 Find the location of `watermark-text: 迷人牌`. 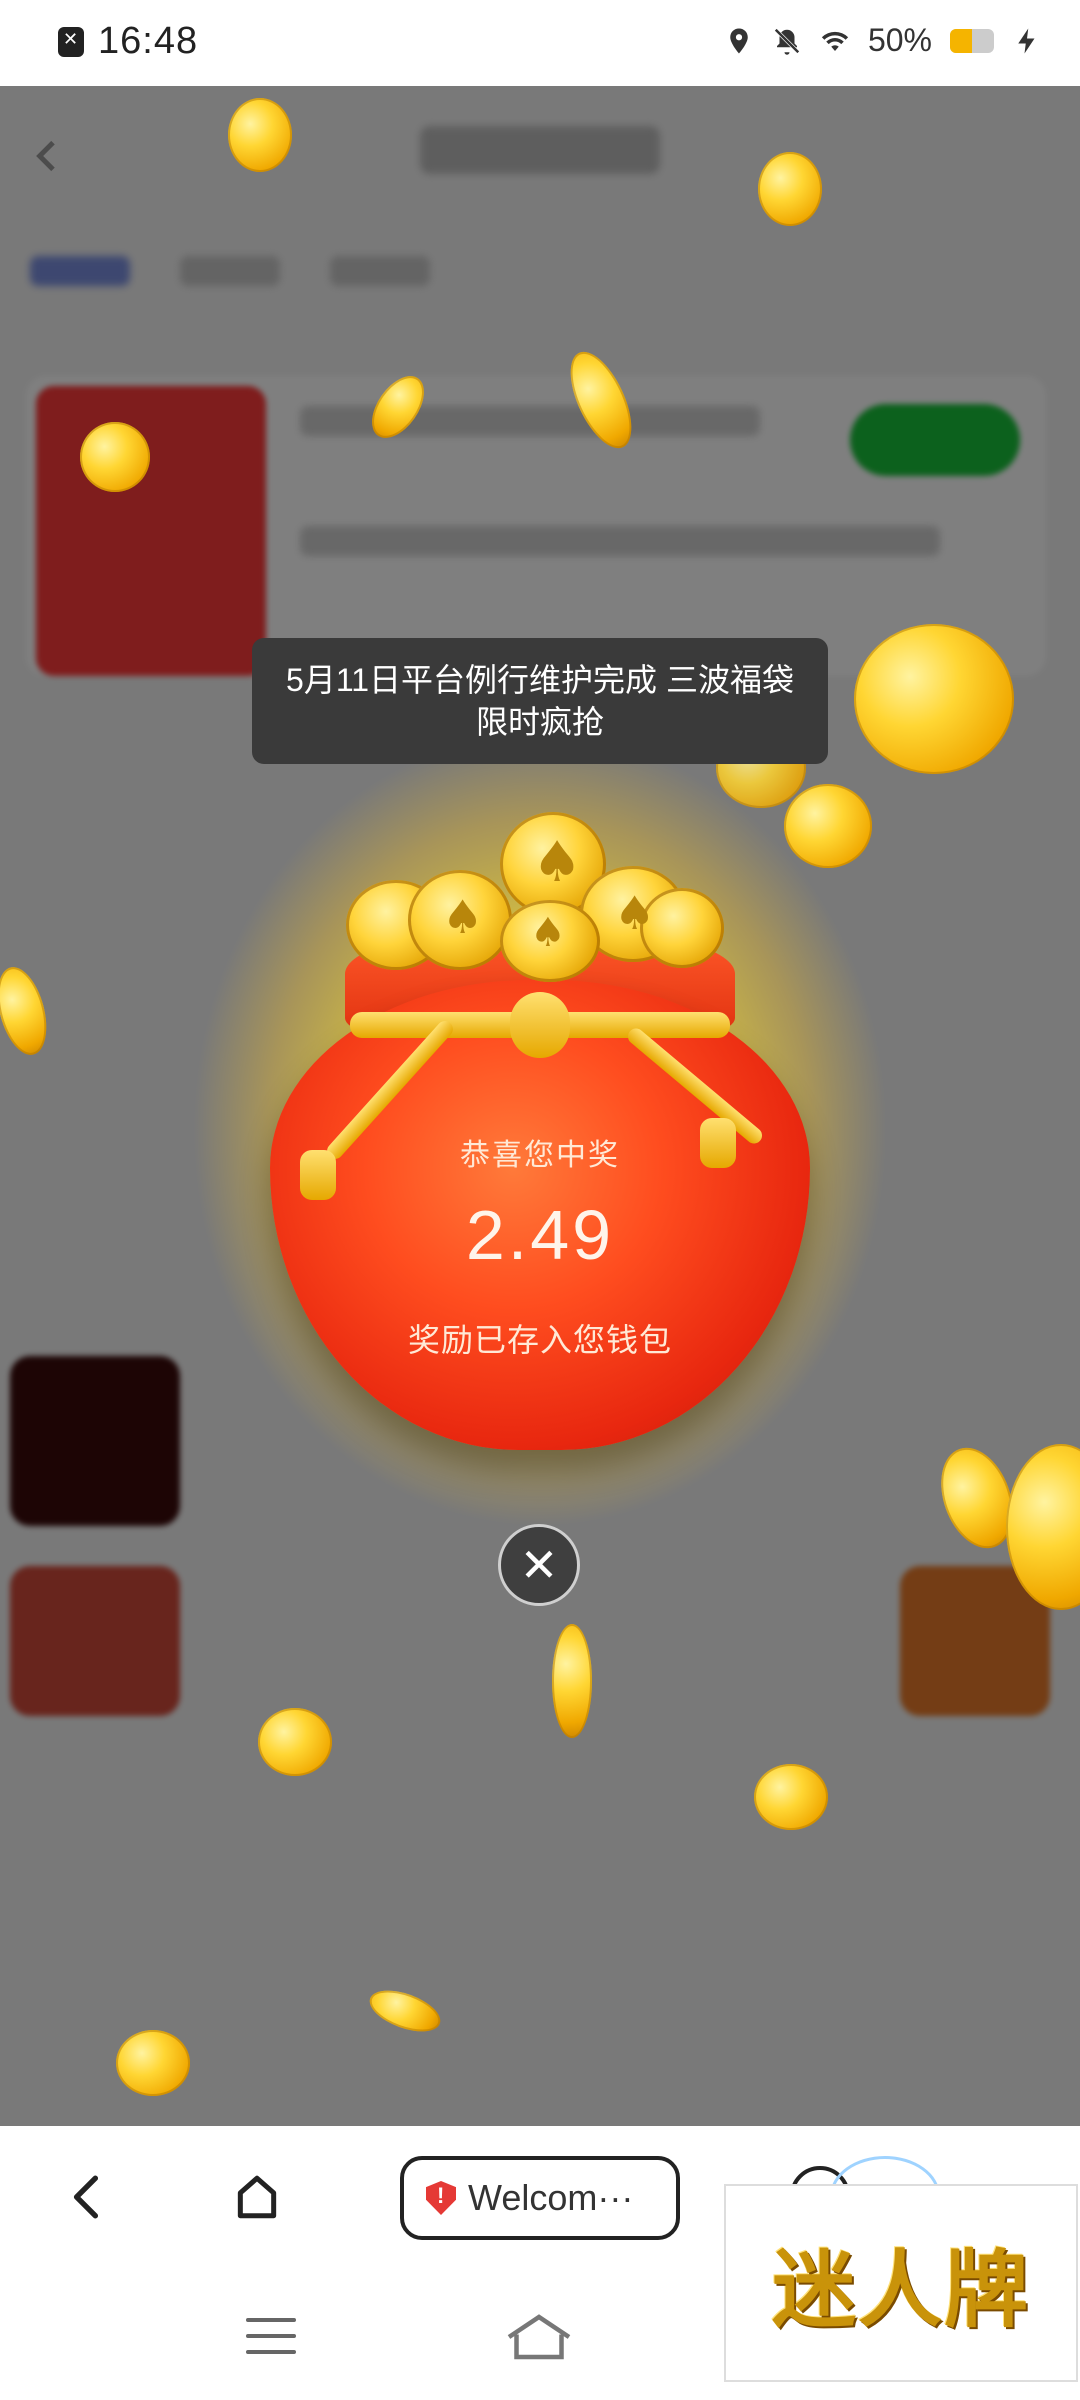

watermark-text: 迷人牌 is located at coordinates (900, 2289).